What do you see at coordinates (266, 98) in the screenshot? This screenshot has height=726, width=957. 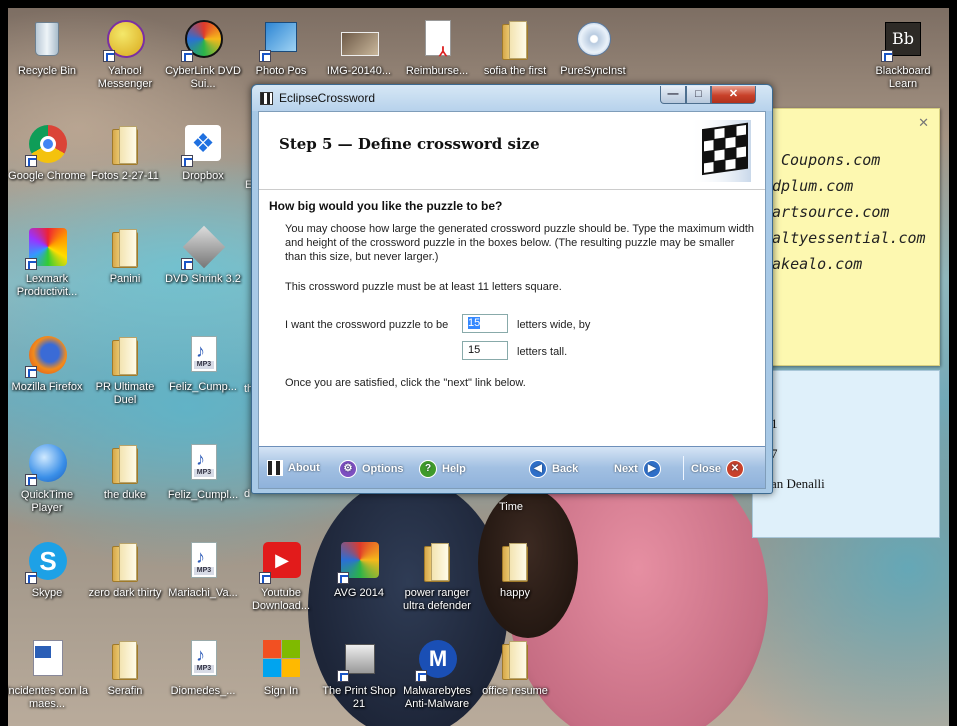 I see `crossword-app-icon` at bounding box center [266, 98].